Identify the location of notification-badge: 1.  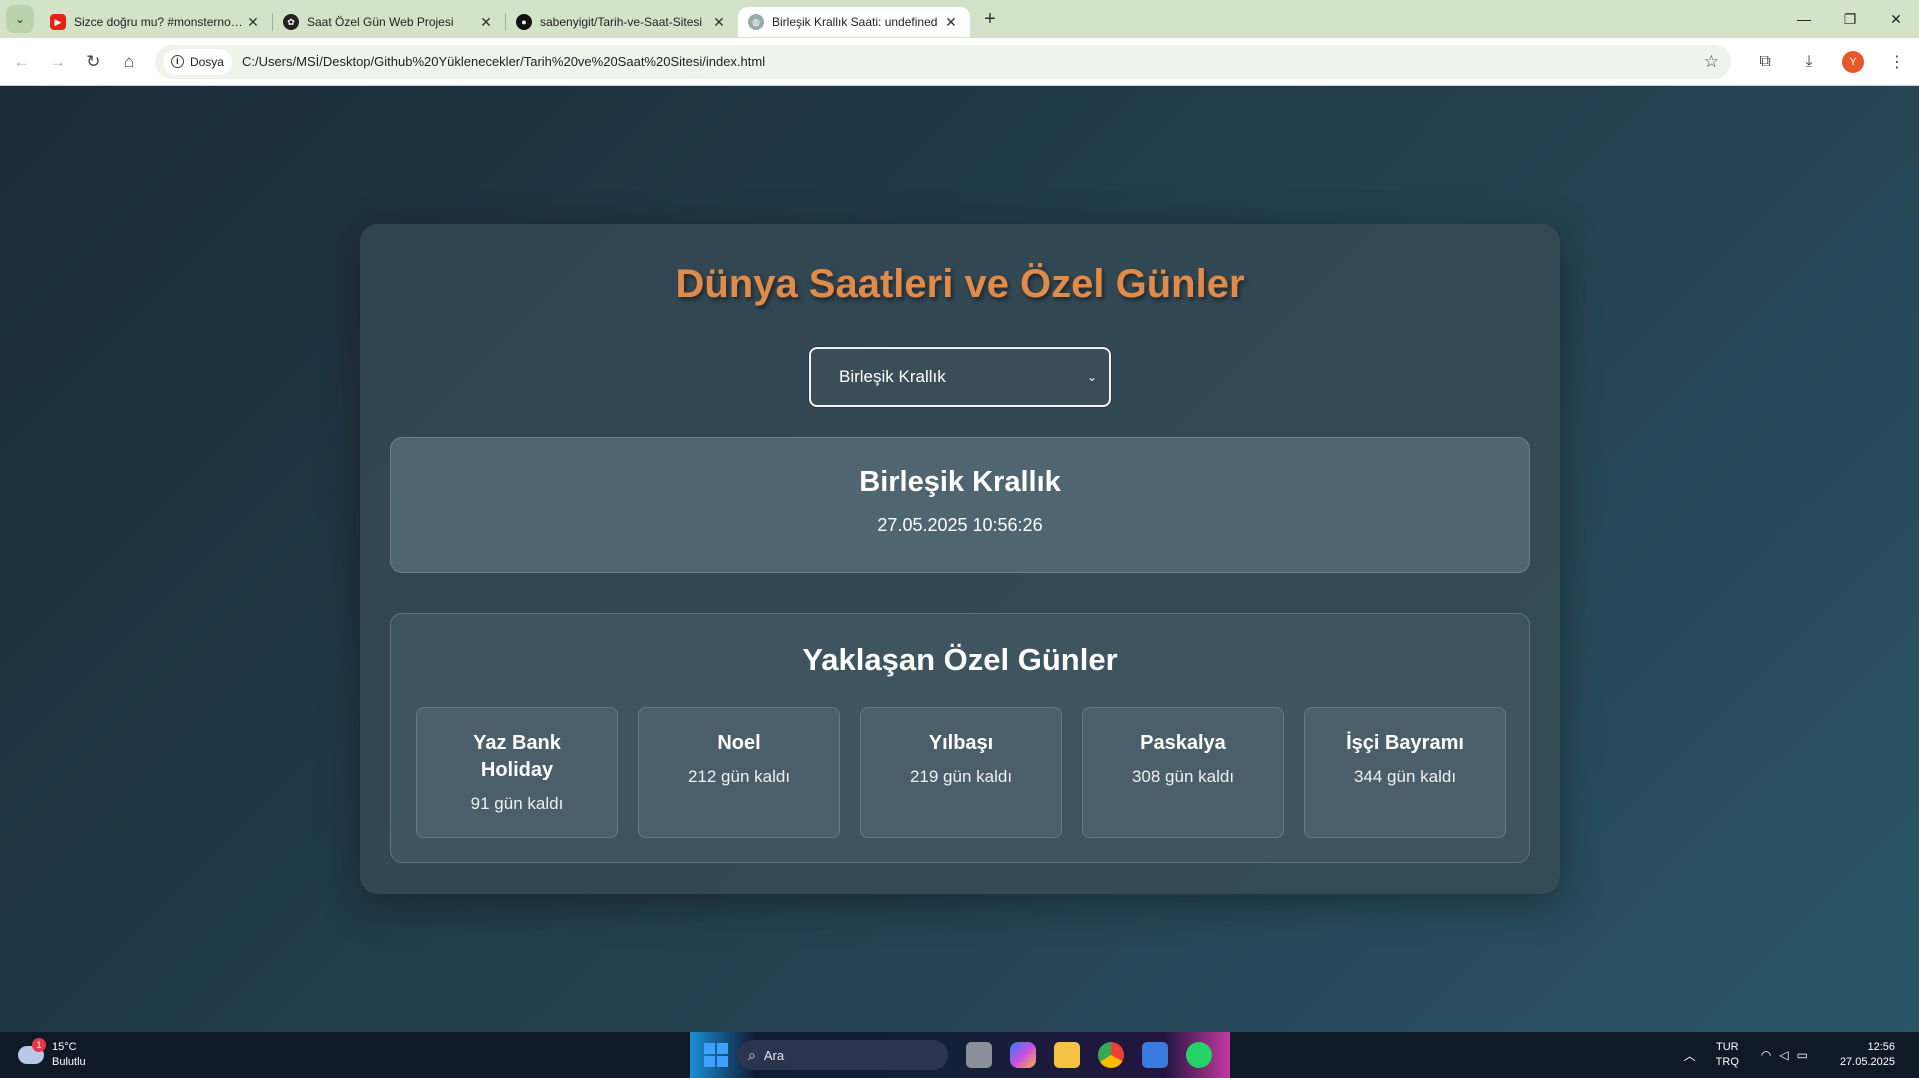
(39, 1045).